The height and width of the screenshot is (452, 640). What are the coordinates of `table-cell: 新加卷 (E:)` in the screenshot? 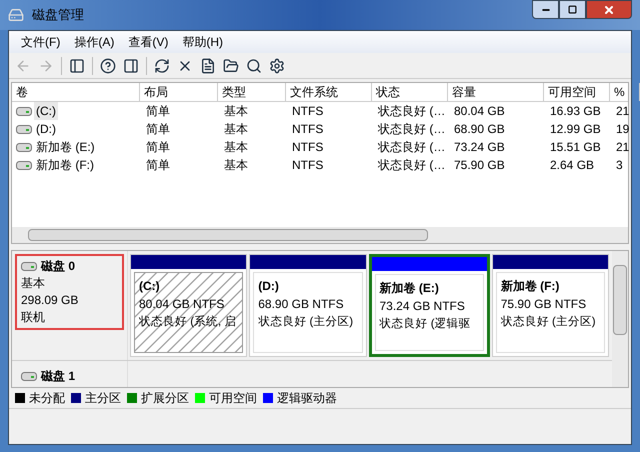 It's located at (65, 147).